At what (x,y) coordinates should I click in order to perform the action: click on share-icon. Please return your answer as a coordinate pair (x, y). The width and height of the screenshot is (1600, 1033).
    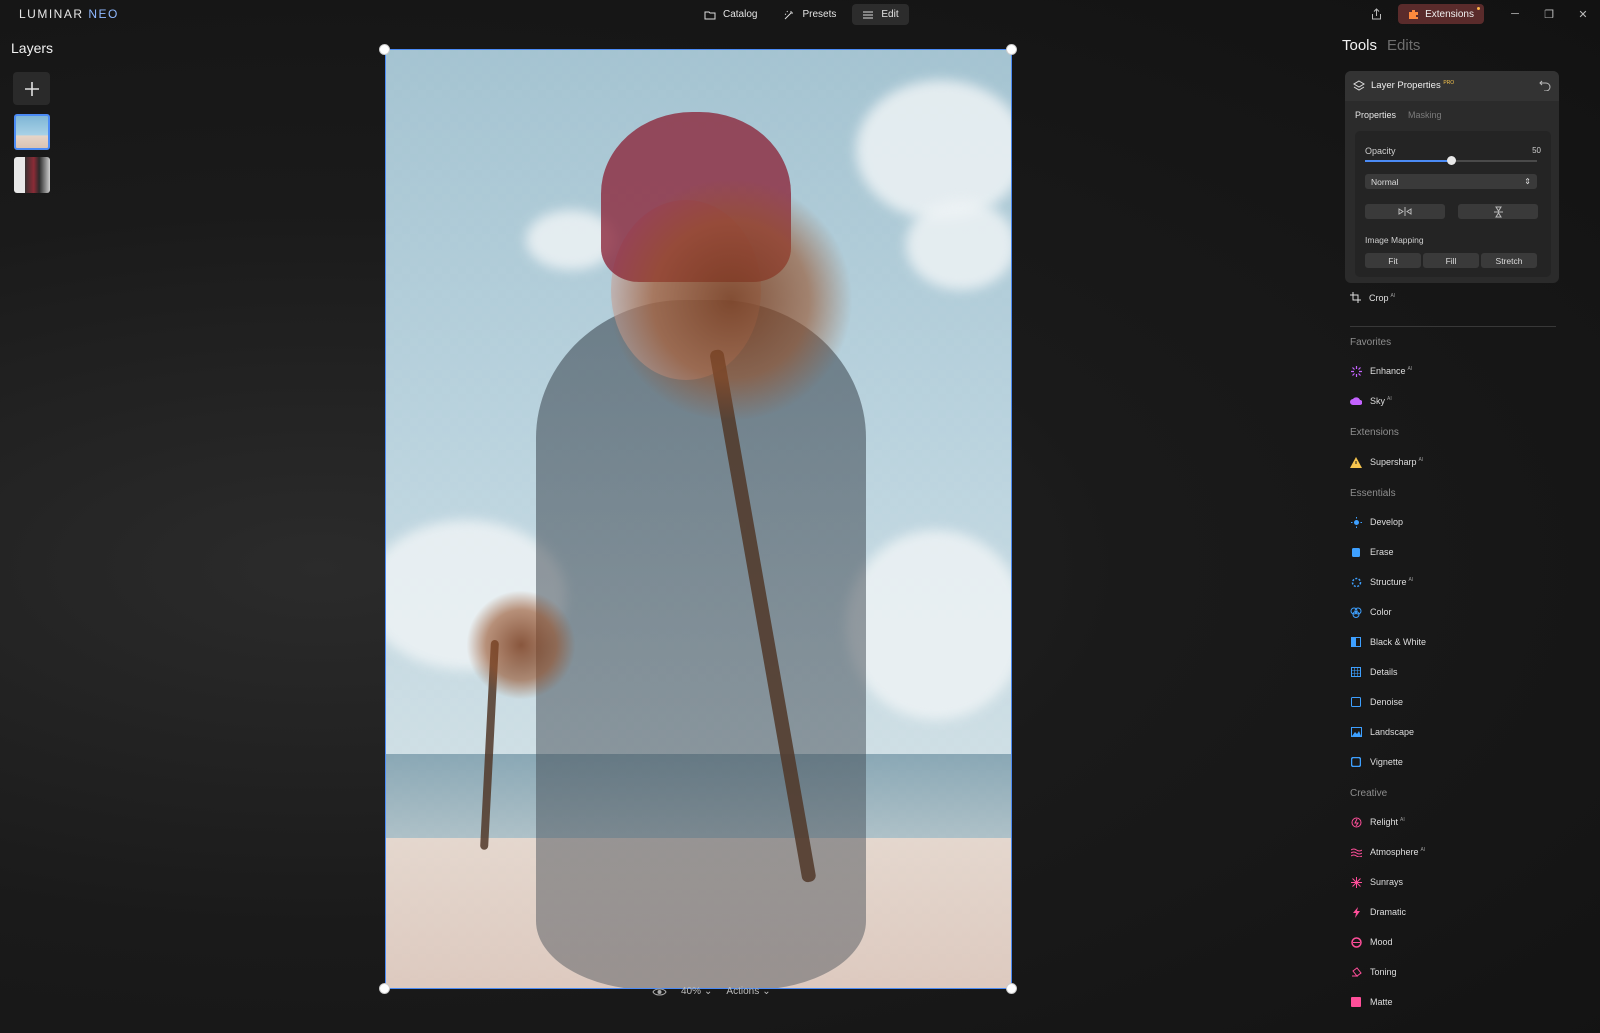
    Looking at the image, I should click on (1376, 14).